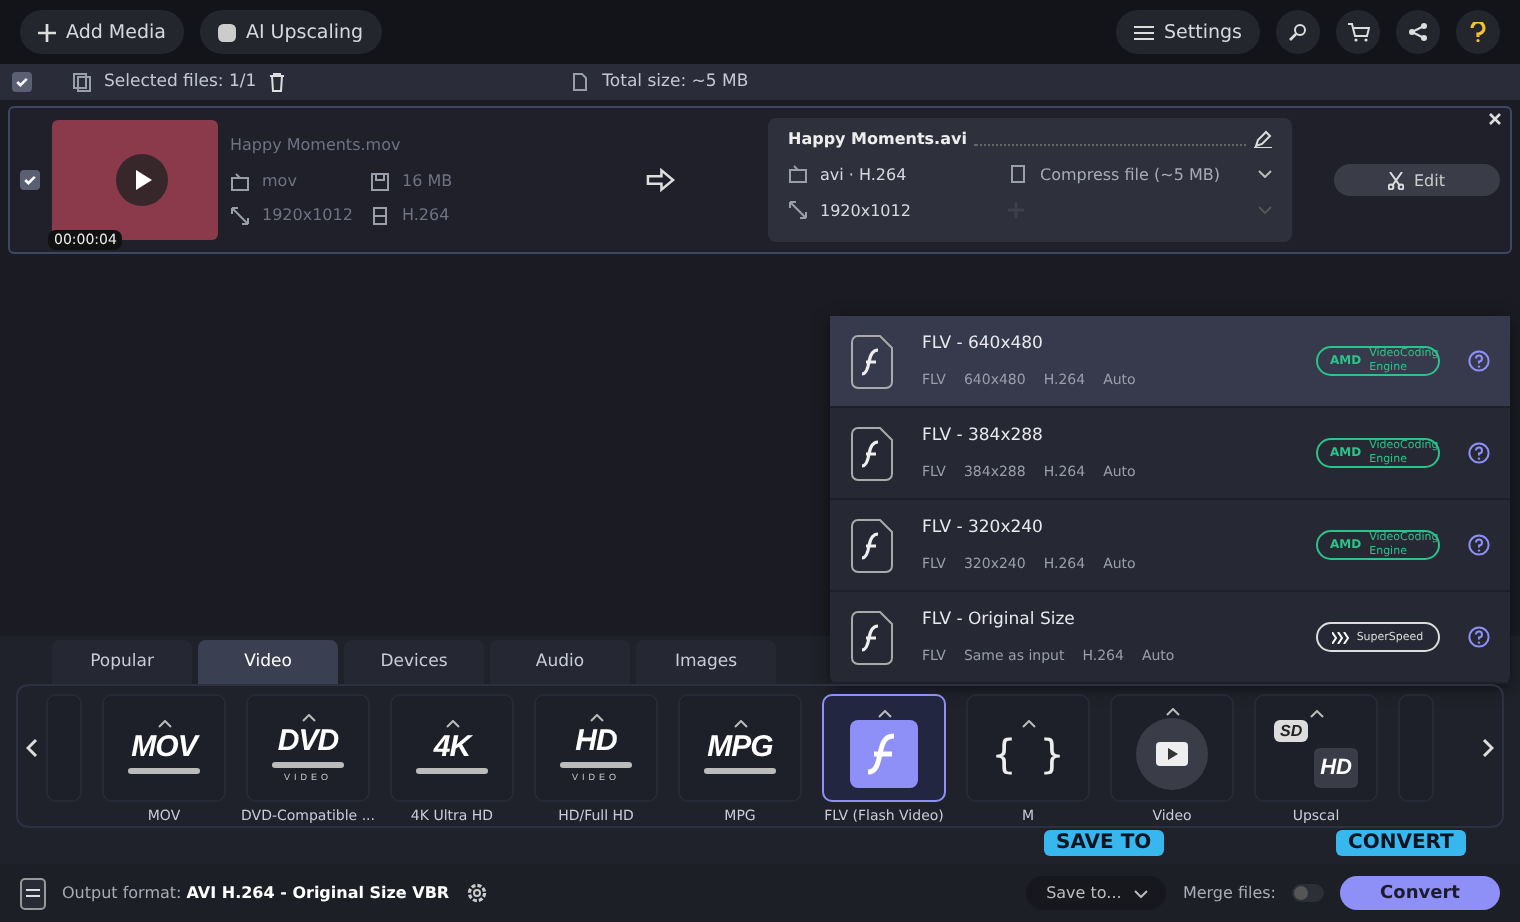 This screenshot has height=922, width=1520. What do you see at coordinates (82, 82) in the screenshot?
I see `files-icon` at bounding box center [82, 82].